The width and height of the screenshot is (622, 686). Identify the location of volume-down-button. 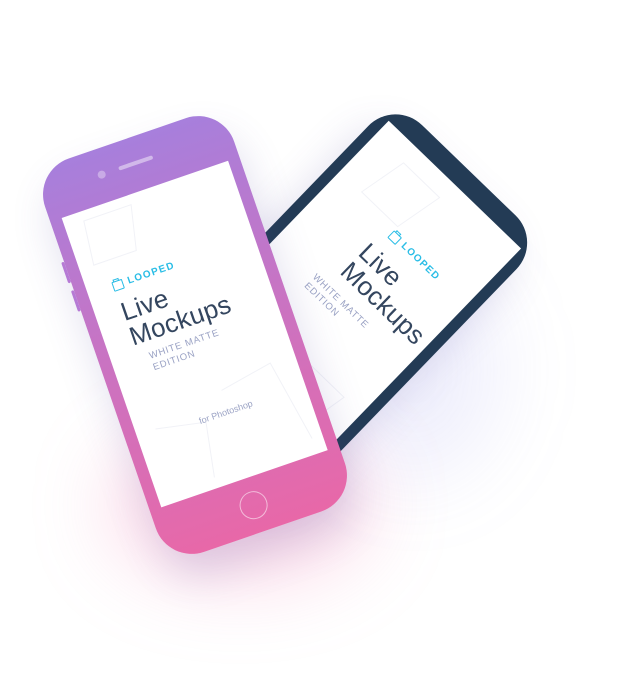
(75, 301).